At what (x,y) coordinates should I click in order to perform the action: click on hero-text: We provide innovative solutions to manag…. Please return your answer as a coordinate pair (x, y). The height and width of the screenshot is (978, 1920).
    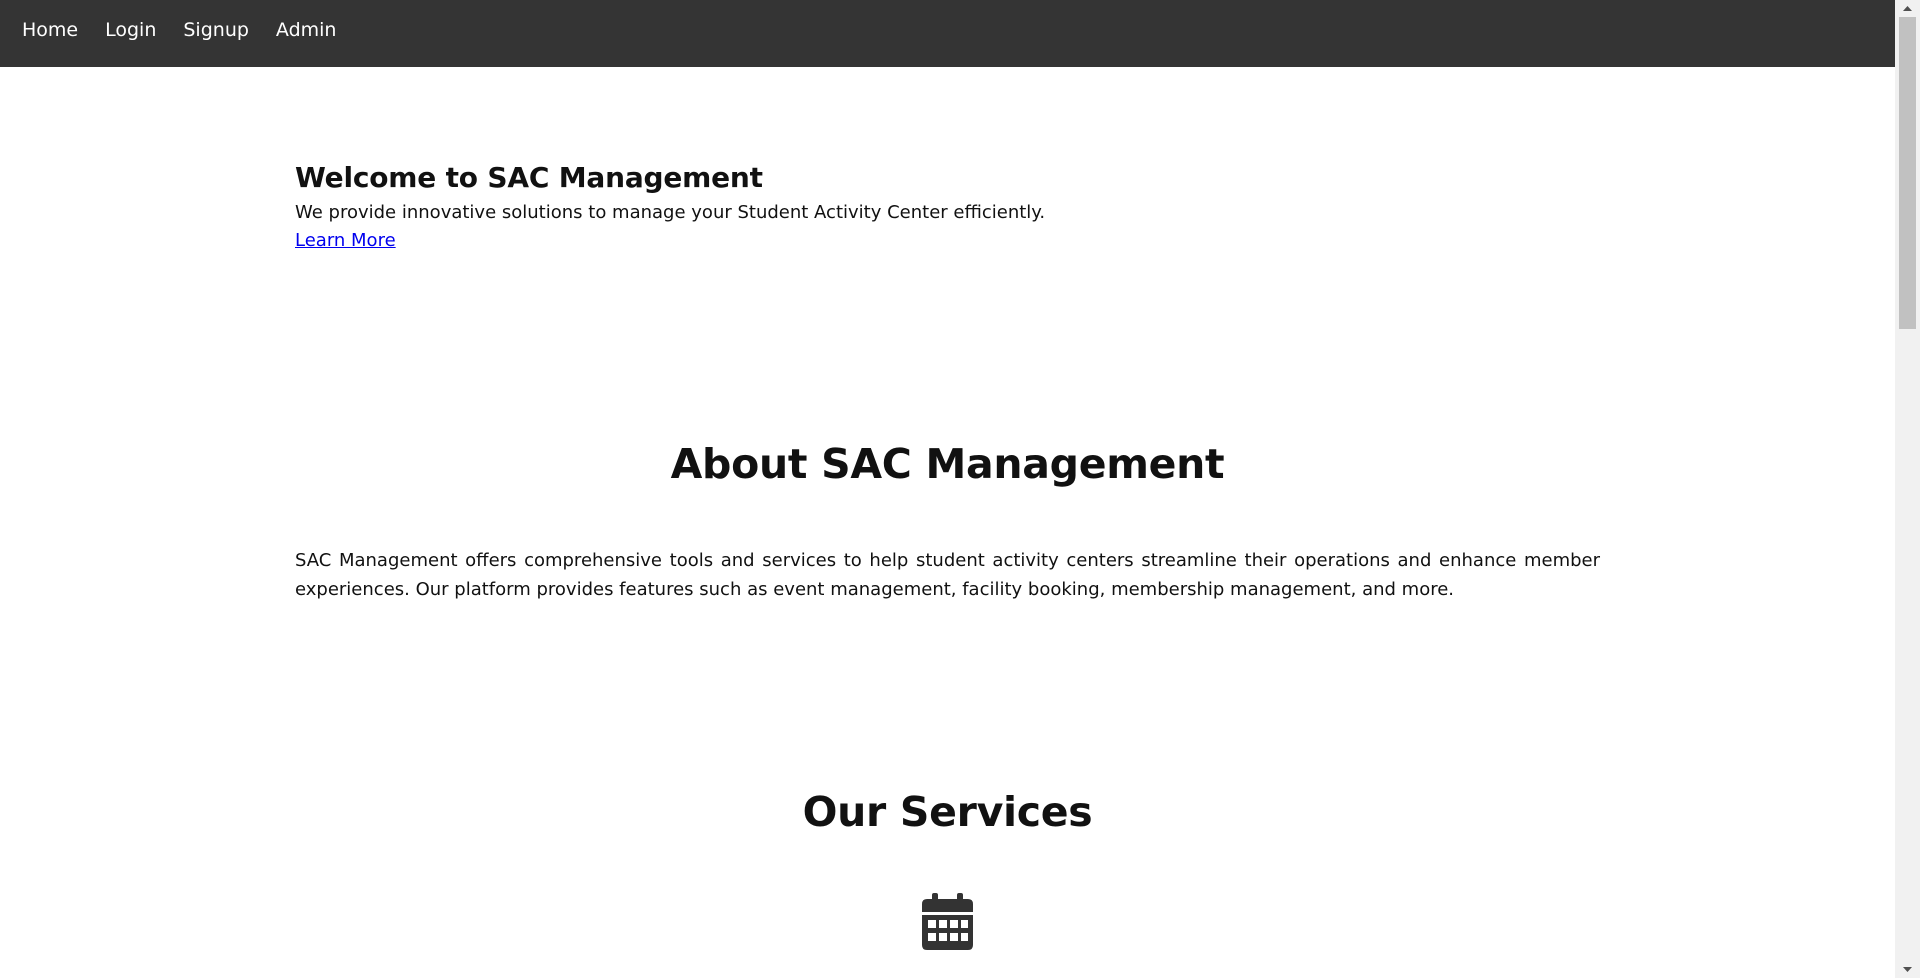
    Looking at the image, I should click on (670, 212).